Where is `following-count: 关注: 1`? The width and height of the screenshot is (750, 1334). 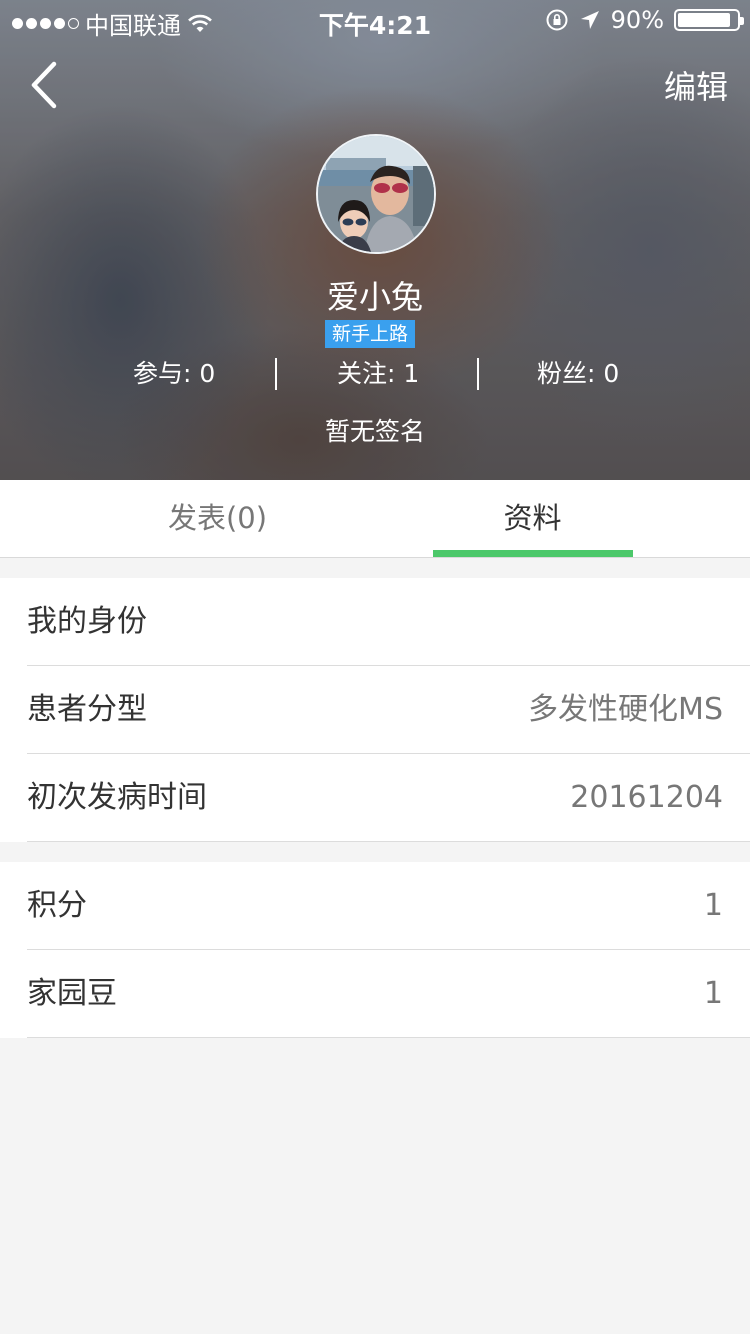 following-count: 关注: 1 is located at coordinates (378, 374).